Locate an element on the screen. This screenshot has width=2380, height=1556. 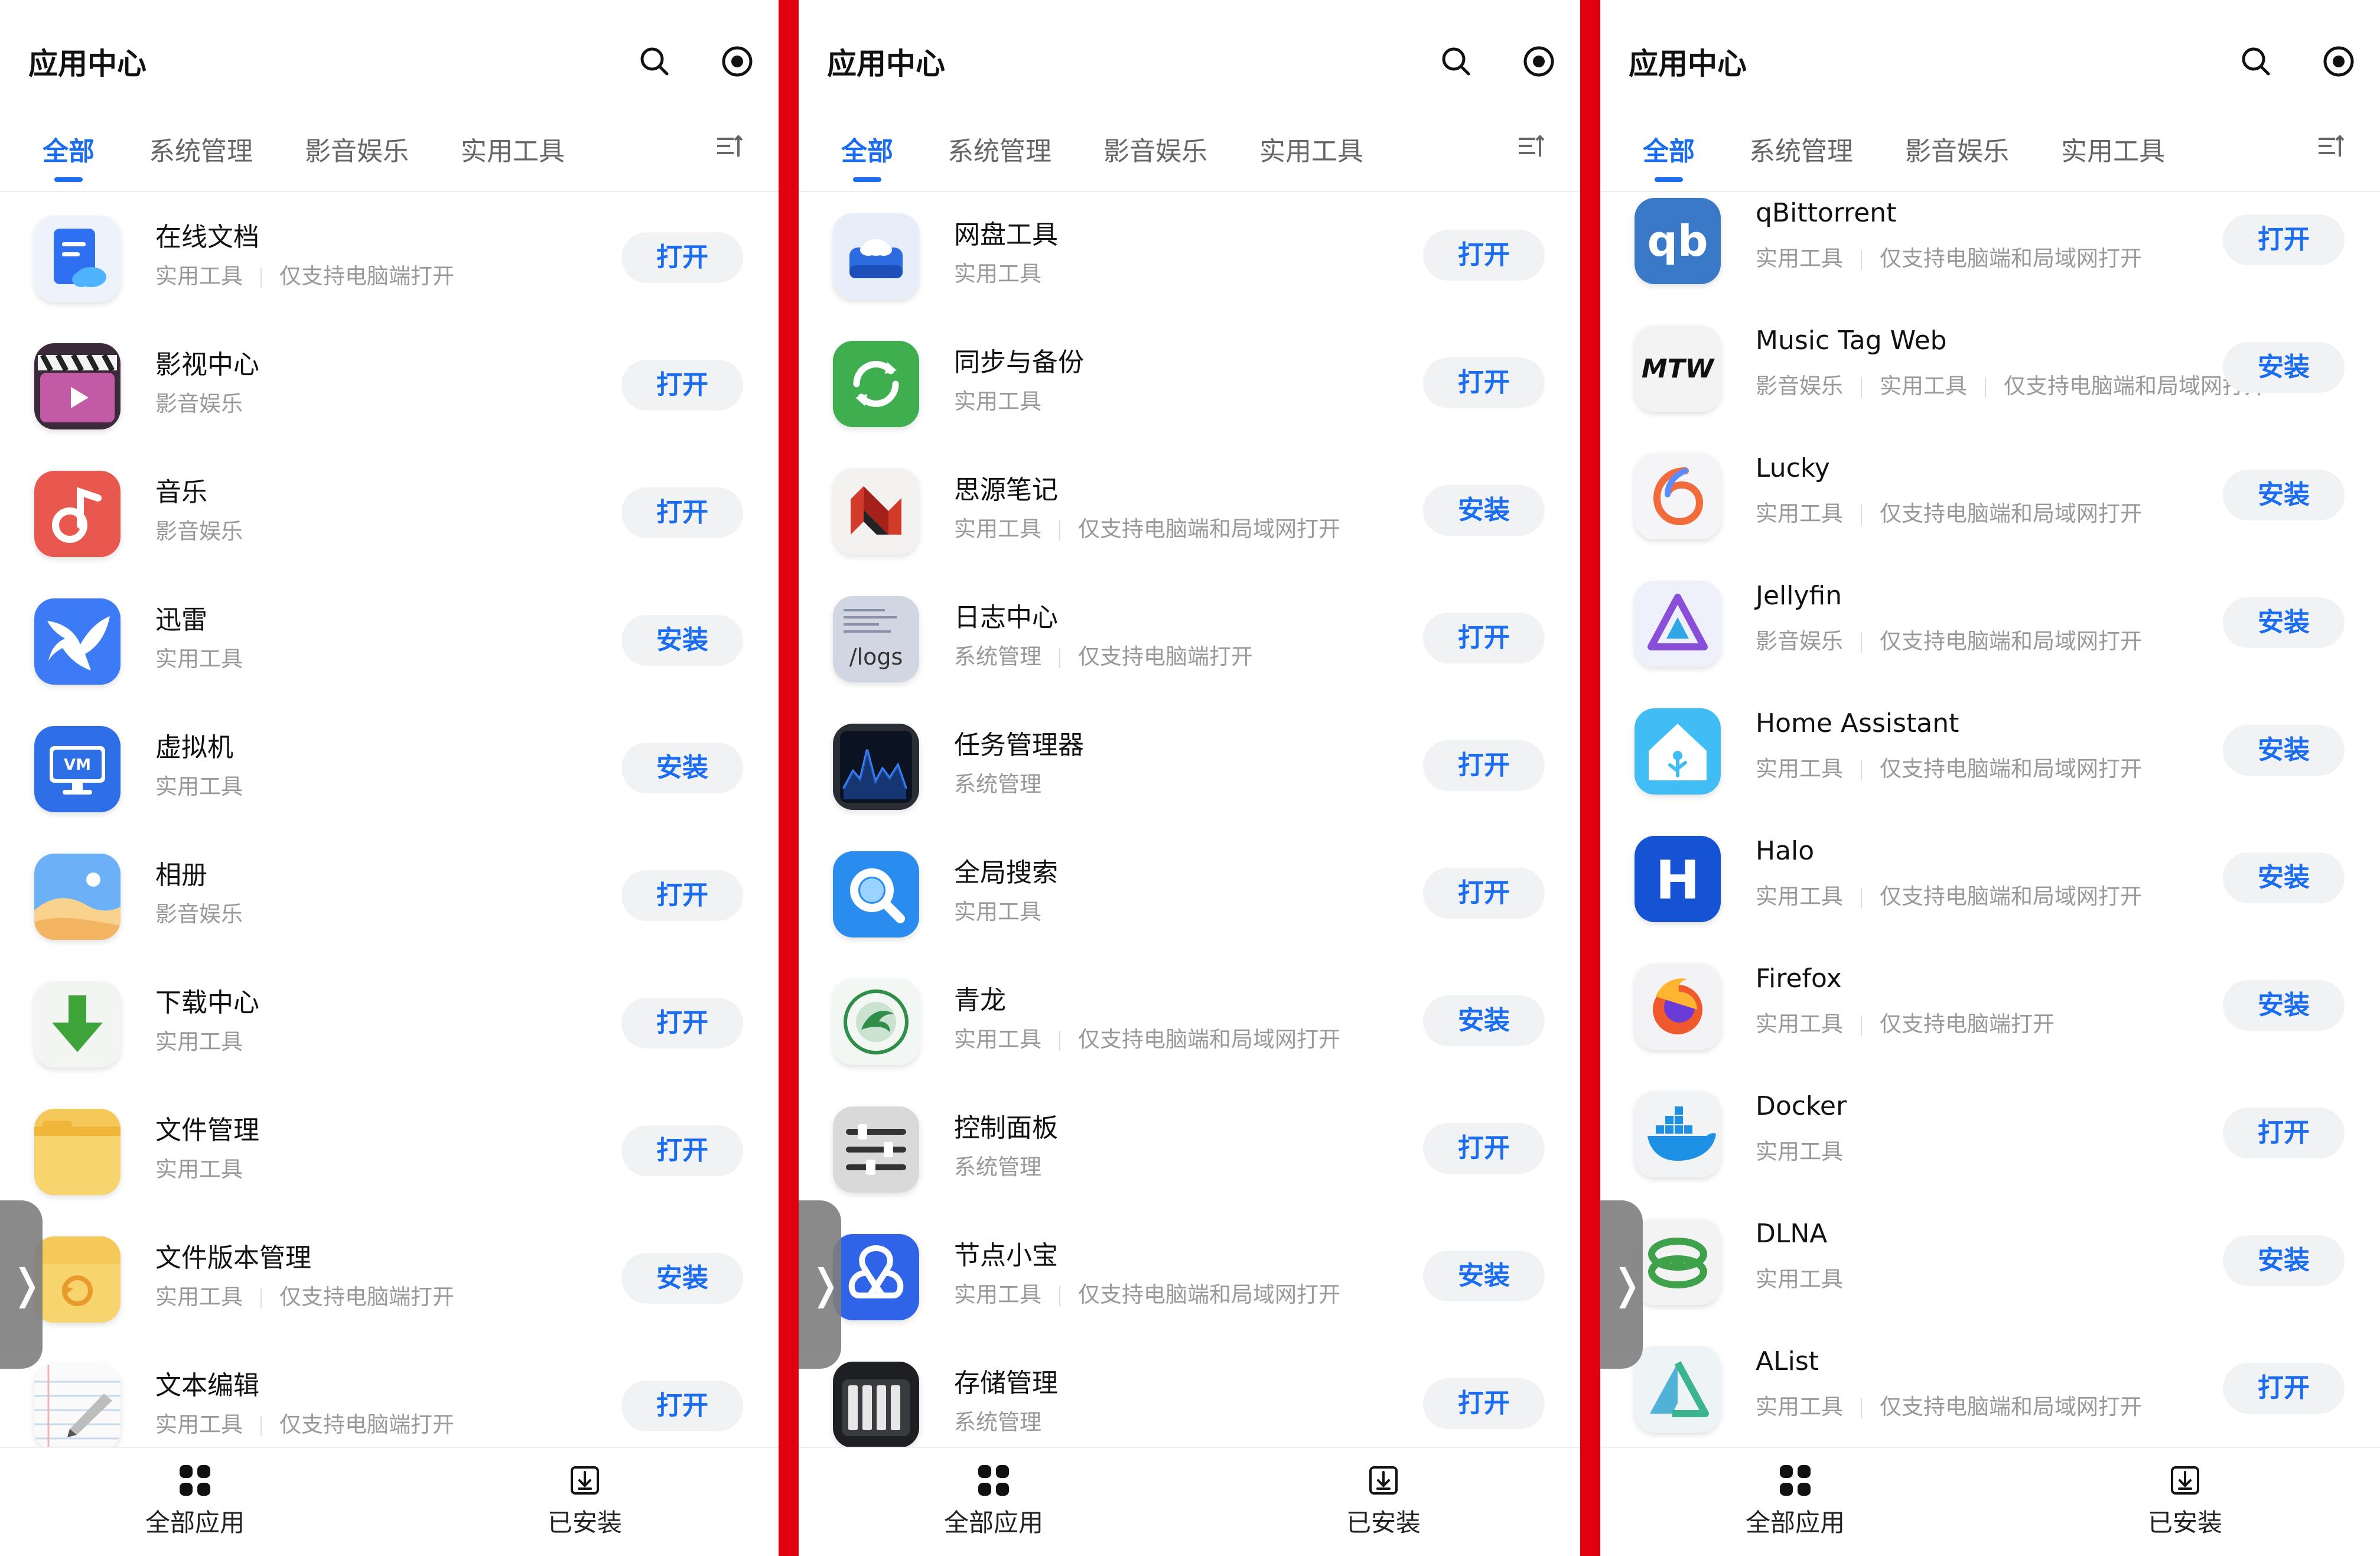
app-meta: 系统管理 仅支持电脑端打开 is located at coordinates (1103, 654).